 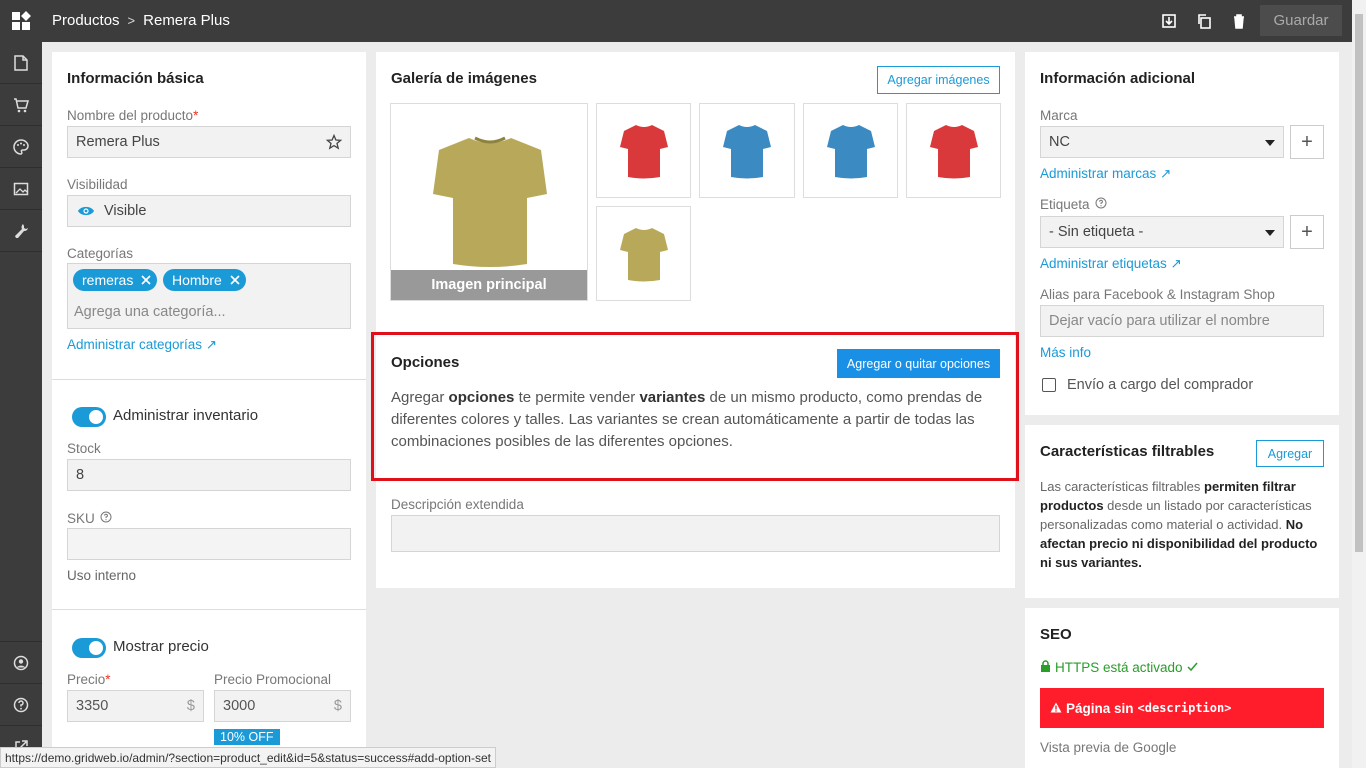 What do you see at coordinates (1056, 708) in the screenshot?
I see `warning-icon` at bounding box center [1056, 708].